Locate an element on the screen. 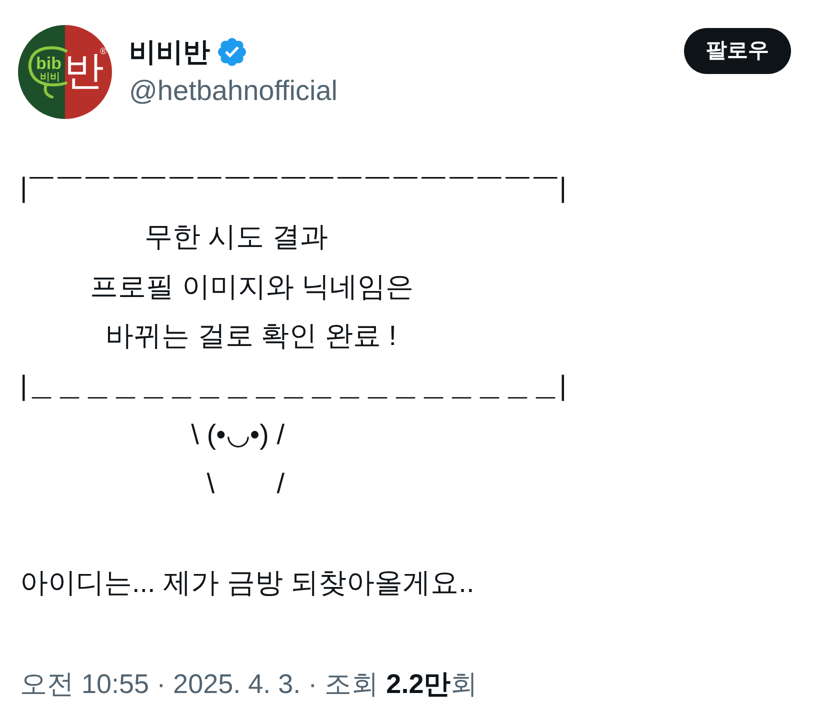  registered-mark: ® is located at coordinates (103, 51).